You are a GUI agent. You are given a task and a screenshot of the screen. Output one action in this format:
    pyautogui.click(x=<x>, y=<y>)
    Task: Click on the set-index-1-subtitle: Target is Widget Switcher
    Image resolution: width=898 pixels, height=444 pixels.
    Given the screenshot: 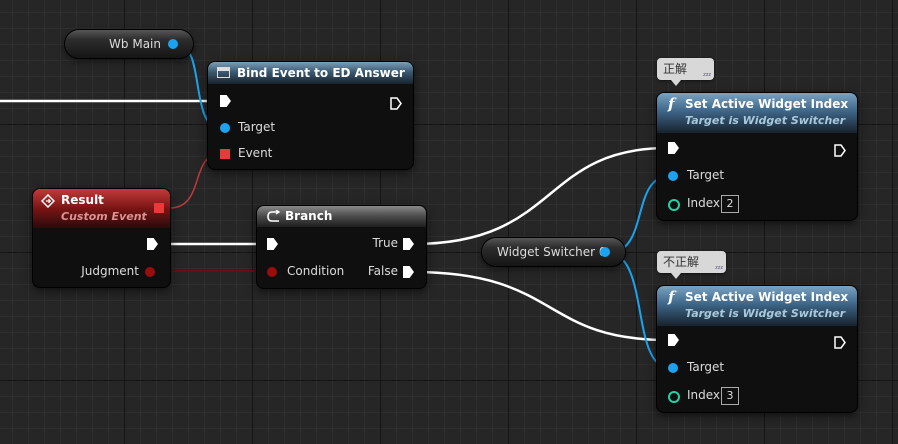 What is the action you would take?
    pyautogui.click(x=765, y=120)
    